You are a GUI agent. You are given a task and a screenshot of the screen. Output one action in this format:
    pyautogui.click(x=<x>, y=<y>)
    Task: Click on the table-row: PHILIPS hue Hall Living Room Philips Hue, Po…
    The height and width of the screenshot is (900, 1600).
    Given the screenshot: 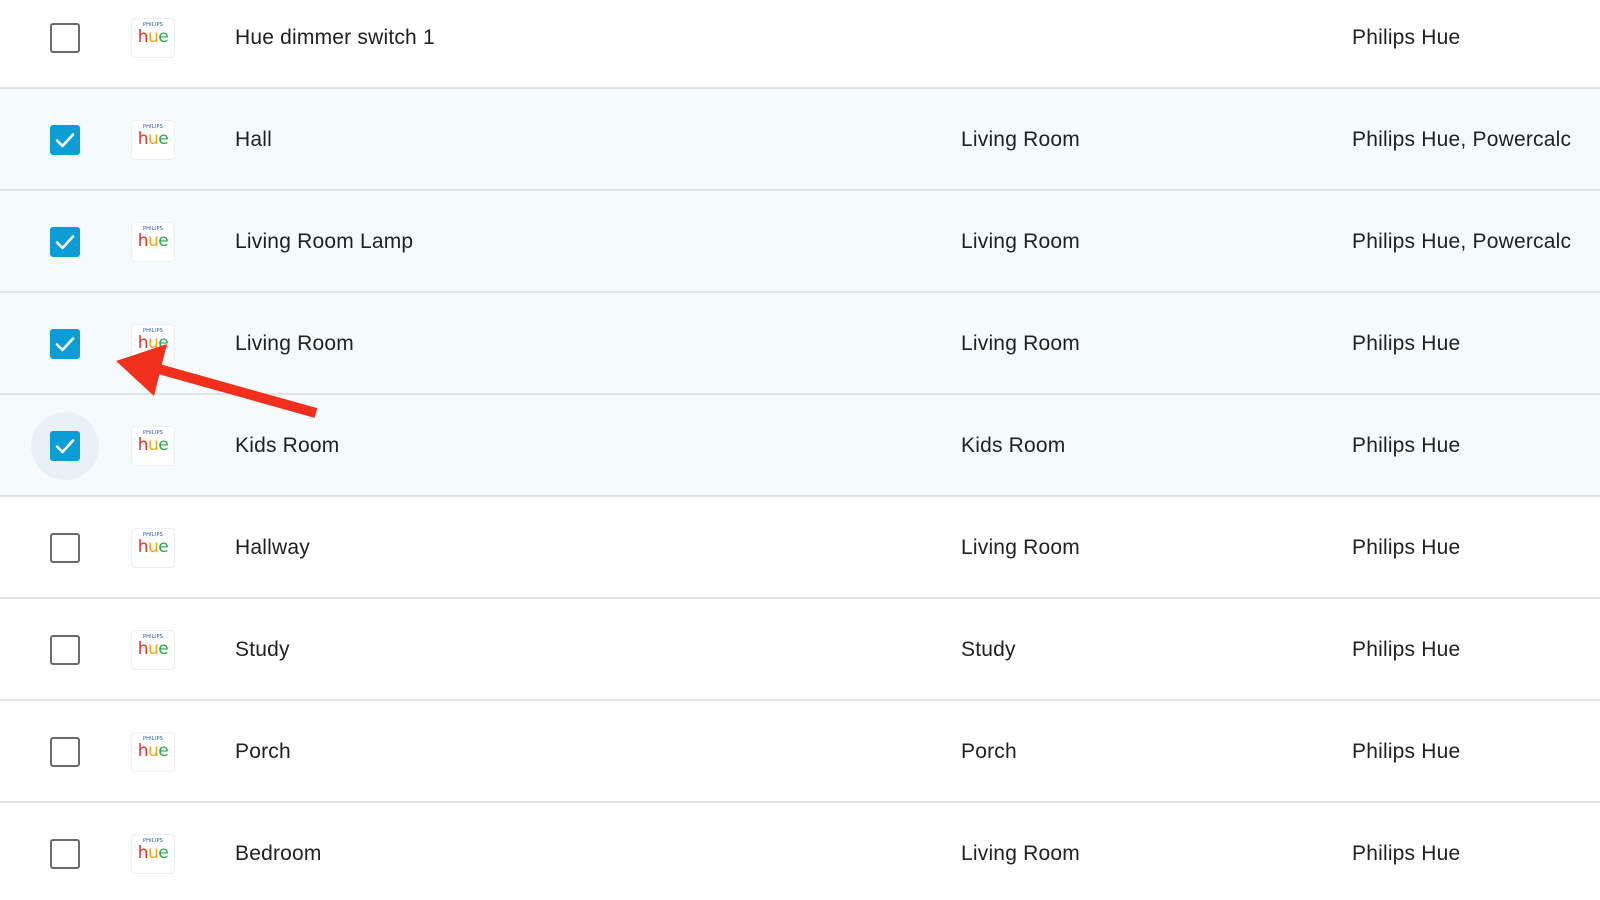 What is the action you would take?
    pyautogui.click(x=800, y=140)
    